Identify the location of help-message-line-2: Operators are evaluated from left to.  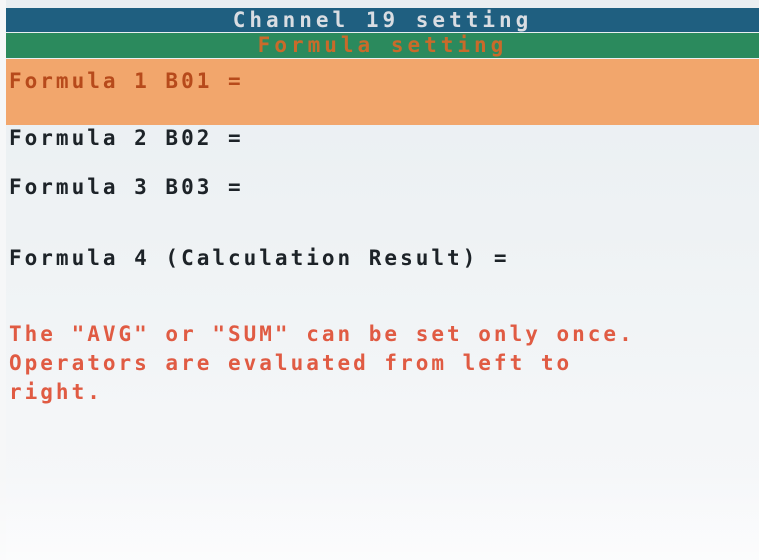
(291, 363).